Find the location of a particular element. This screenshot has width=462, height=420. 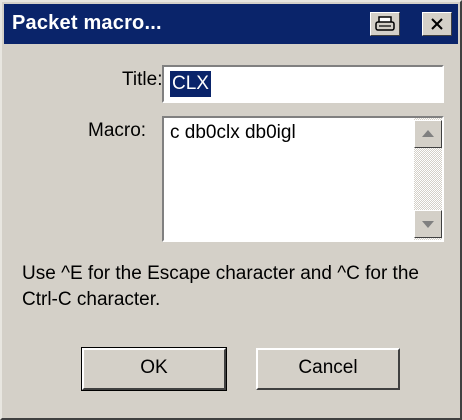

cancel-button: Cancel is located at coordinates (328, 369).